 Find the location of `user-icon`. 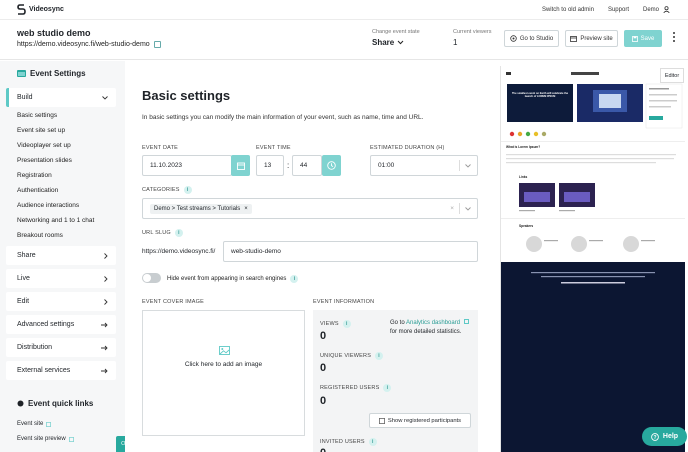

user-icon is located at coordinates (666, 9).